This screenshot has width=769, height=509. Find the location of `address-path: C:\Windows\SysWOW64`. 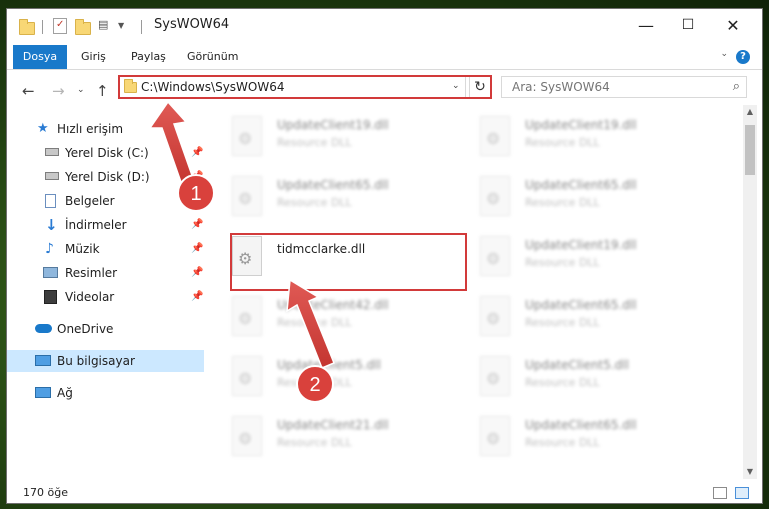

address-path: C:\Windows\SysWOW64 is located at coordinates (213, 87).